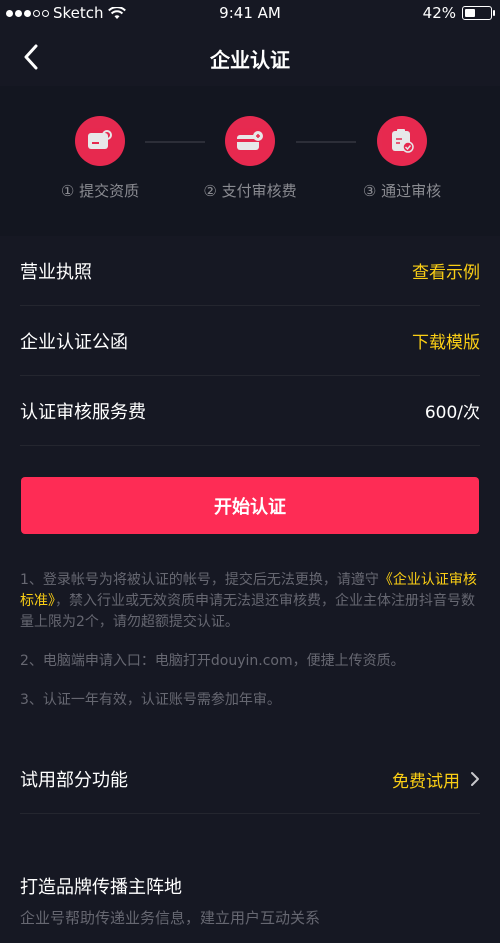 The image size is (500, 943). I want to click on note-3: 3、认证一年有效，认证账号需参加年审。, so click(150, 700).